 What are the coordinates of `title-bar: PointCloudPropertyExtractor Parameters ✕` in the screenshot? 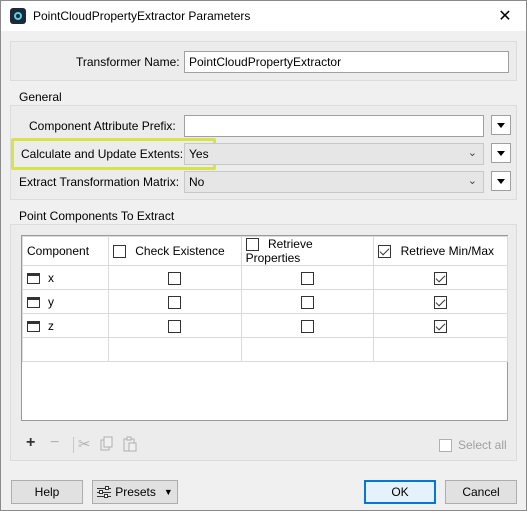 It's located at (263, 16).